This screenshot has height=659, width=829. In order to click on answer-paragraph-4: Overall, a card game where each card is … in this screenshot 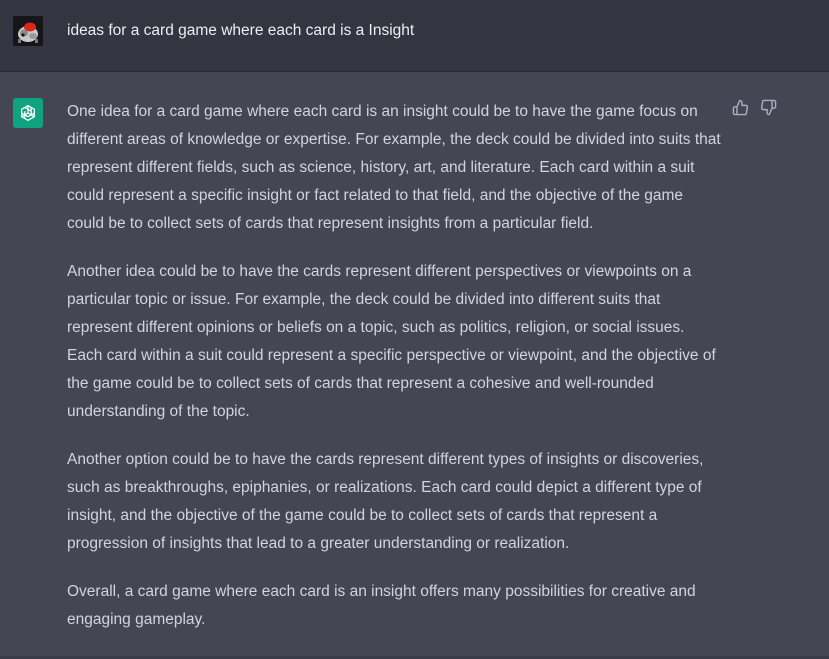, I will do `click(381, 605)`.